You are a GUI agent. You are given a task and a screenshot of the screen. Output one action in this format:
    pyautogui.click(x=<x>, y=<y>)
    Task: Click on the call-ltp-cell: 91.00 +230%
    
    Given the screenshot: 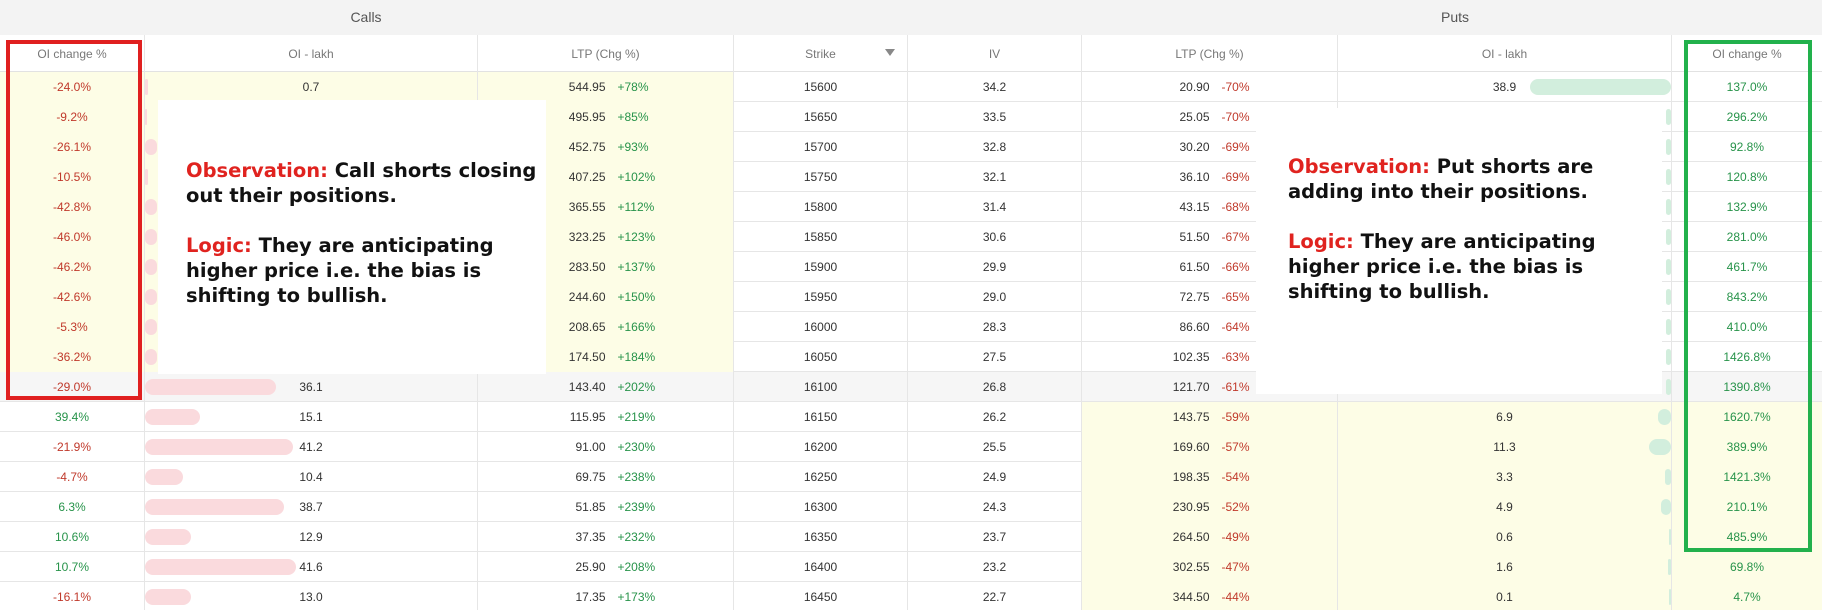 What is the action you would take?
    pyautogui.click(x=606, y=447)
    